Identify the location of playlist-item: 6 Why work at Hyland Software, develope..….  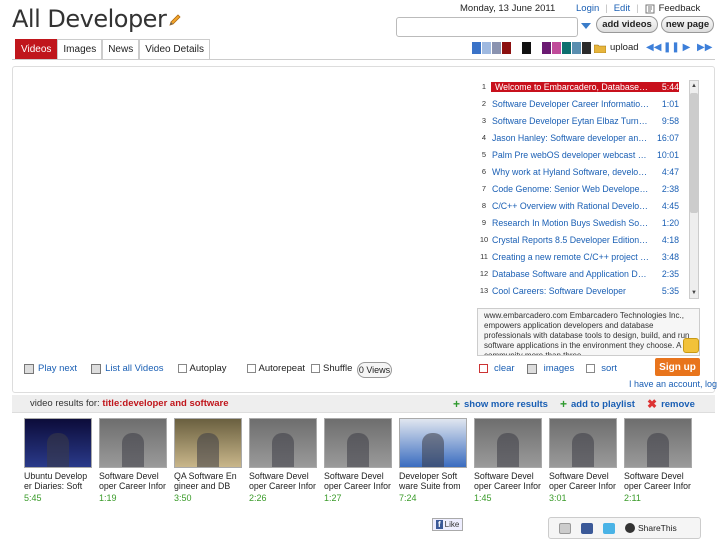
(582, 171).